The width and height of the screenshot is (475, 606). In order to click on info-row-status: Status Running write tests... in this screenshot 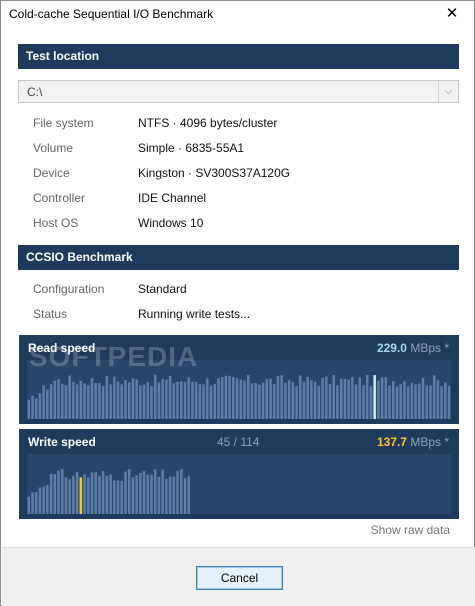, I will do `click(243, 315)`.